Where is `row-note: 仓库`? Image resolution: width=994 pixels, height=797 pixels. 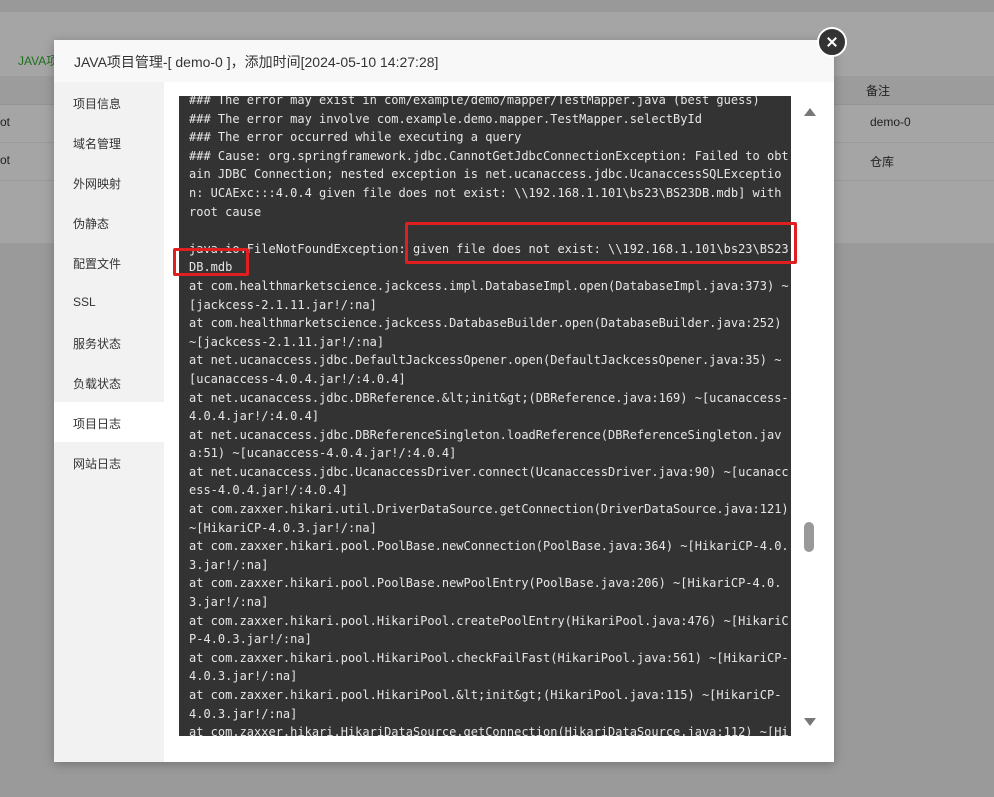 row-note: 仓库 is located at coordinates (882, 162).